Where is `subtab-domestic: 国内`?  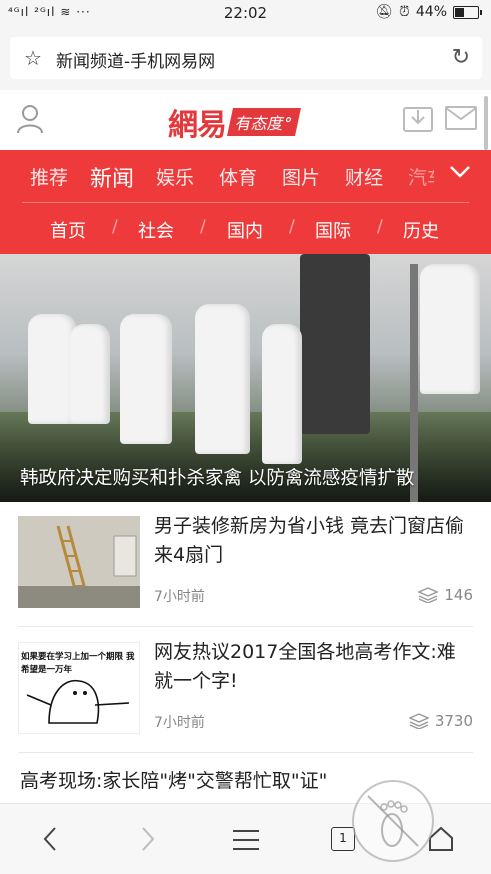 subtab-domestic: 国内 is located at coordinates (245, 230).